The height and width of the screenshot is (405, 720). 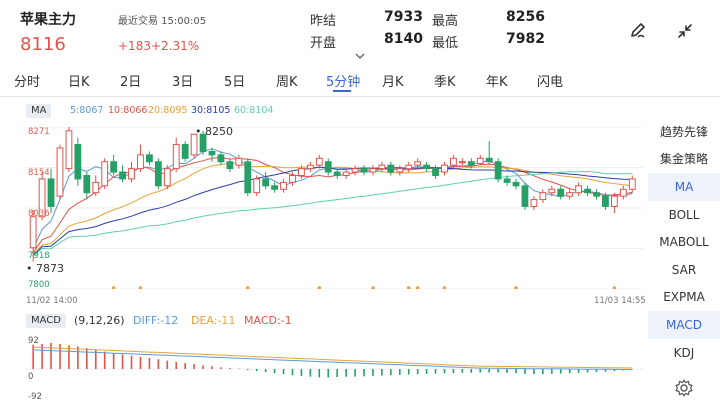 What do you see at coordinates (214, 131) in the screenshot?
I see `high-marker: • 8250` at bounding box center [214, 131].